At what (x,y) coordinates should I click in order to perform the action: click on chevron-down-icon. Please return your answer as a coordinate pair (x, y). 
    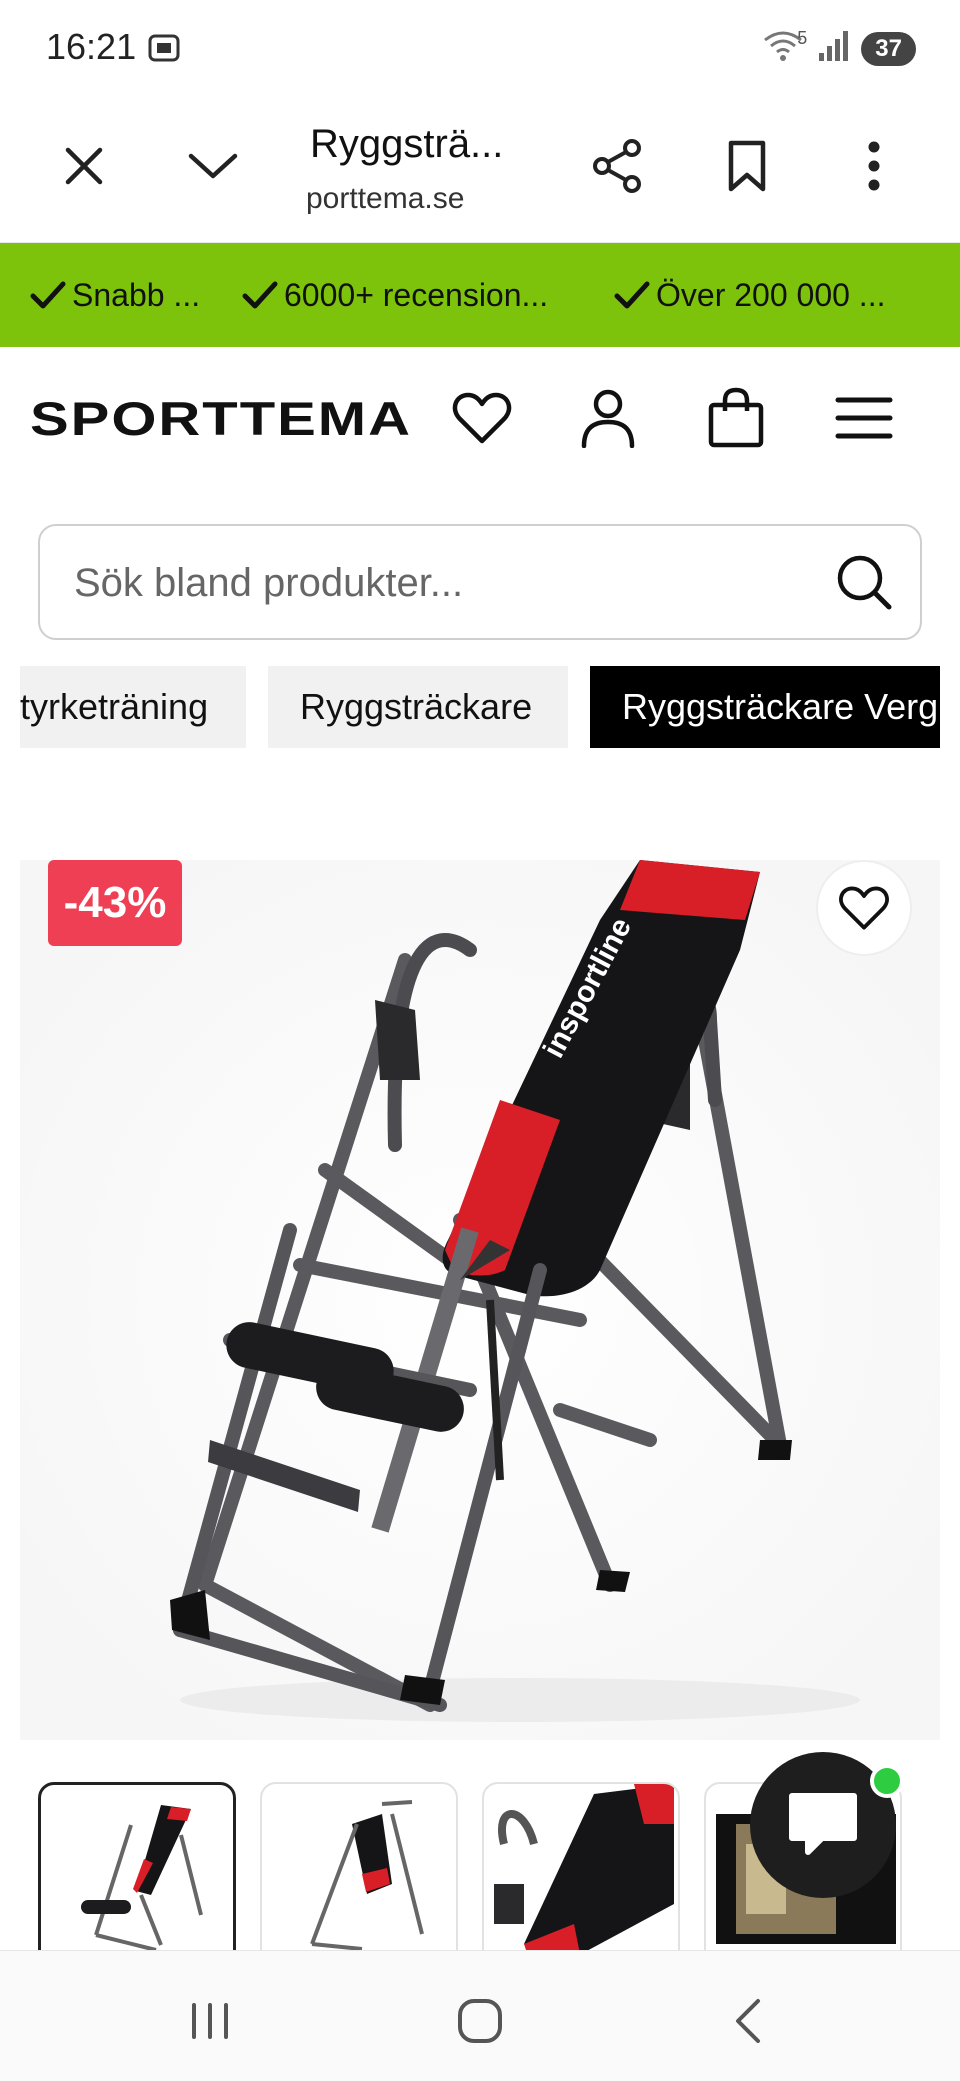
    Looking at the image, I should click on (213, 166).